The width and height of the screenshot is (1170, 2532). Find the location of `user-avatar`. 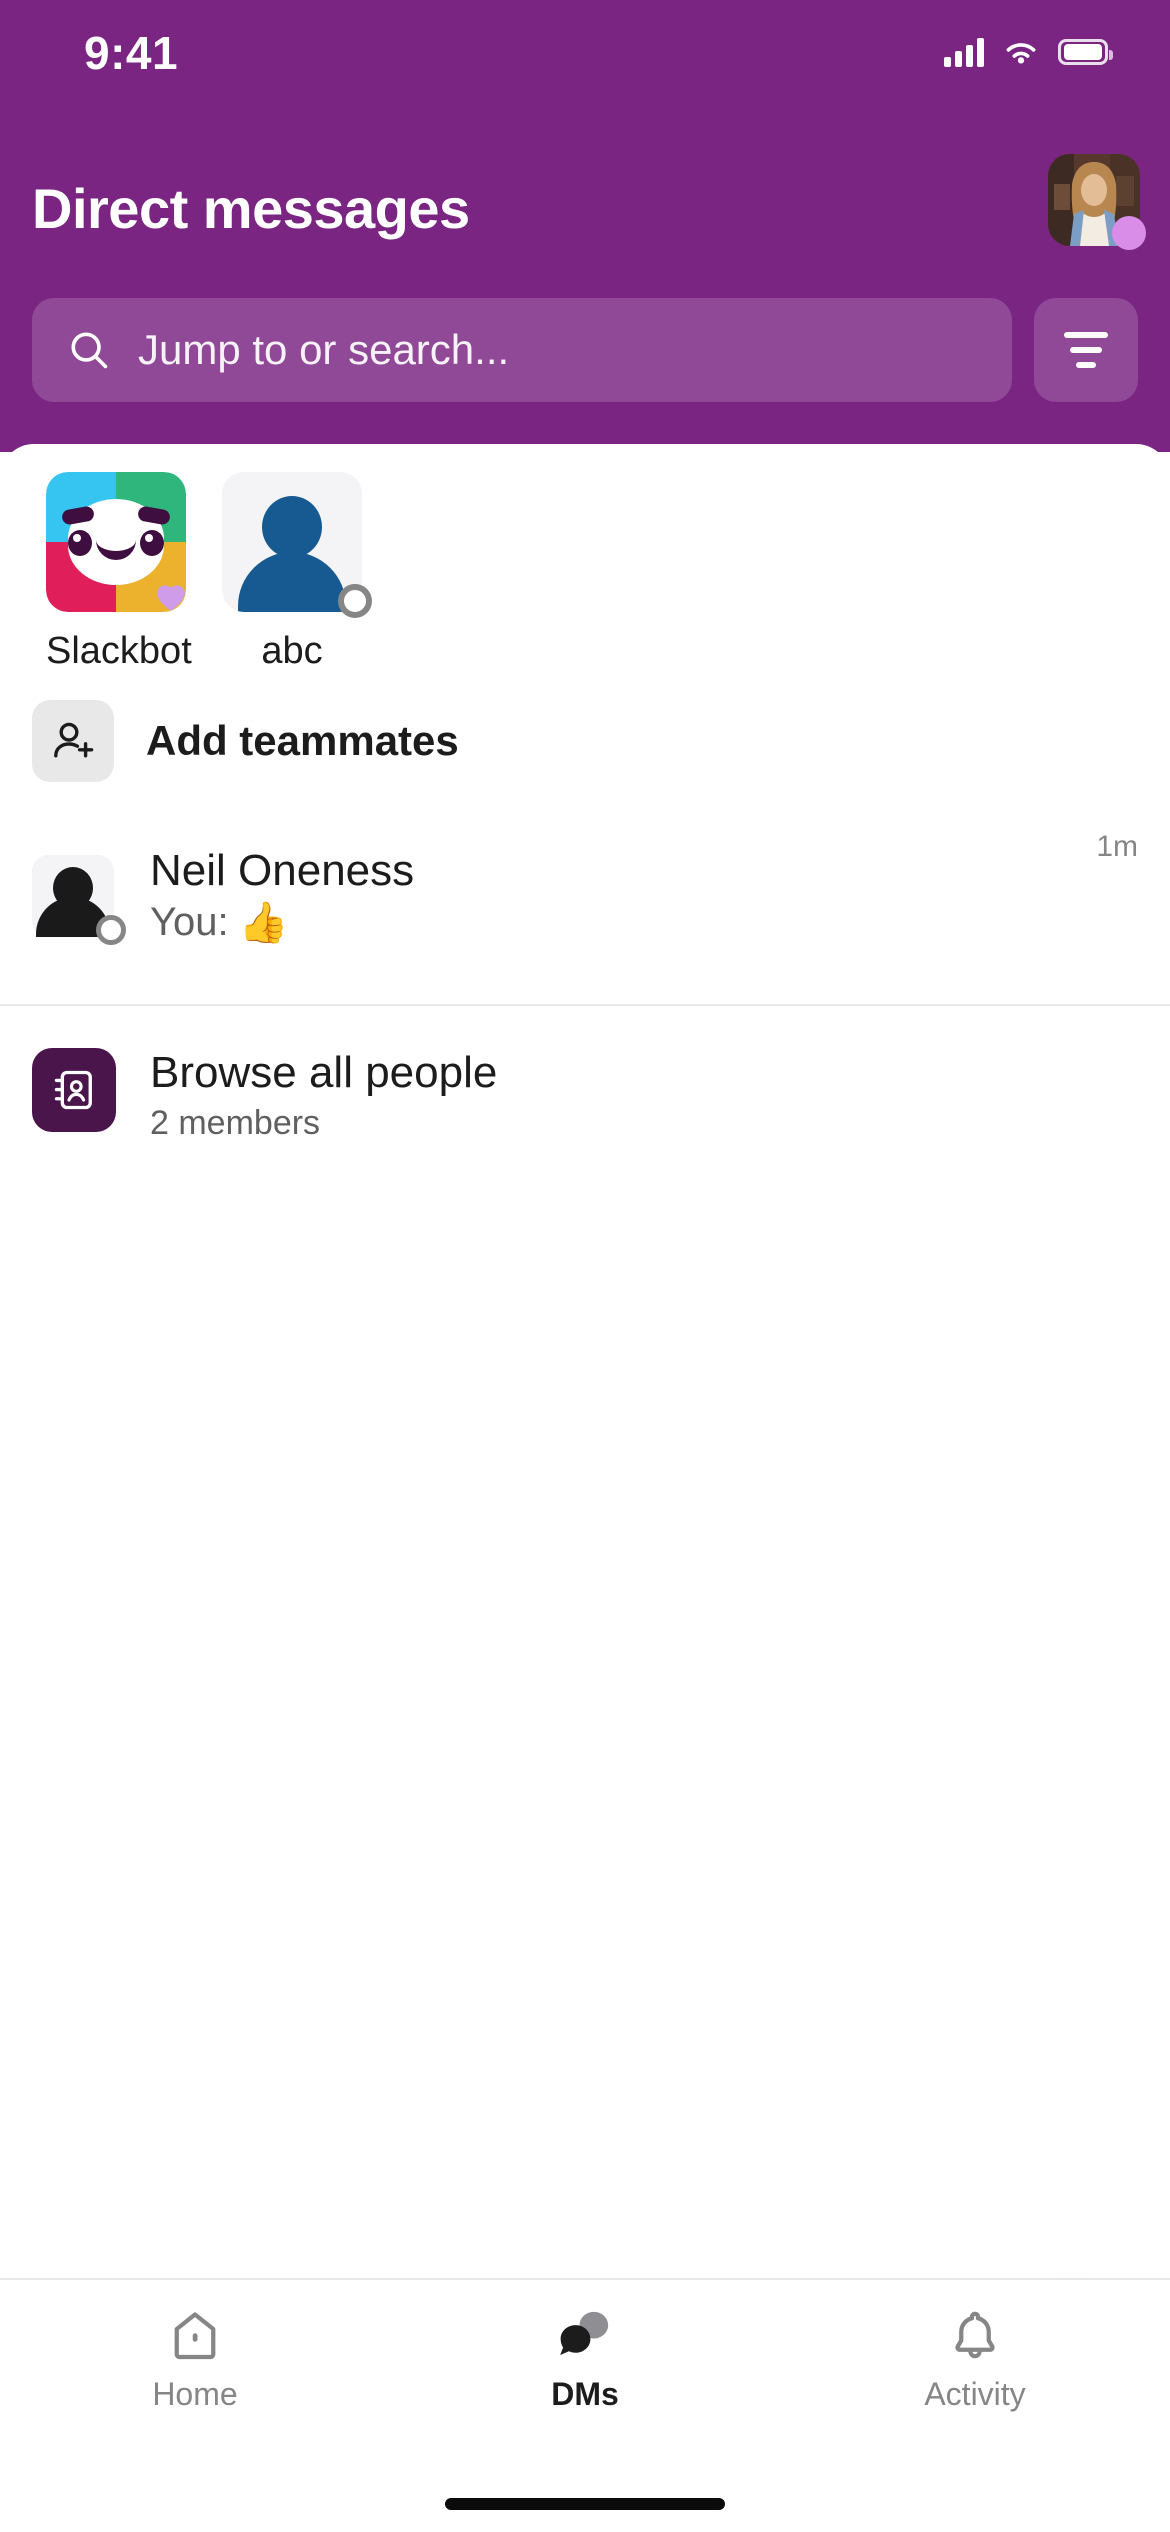

user-avatar is located at coordinates (1097, 202).